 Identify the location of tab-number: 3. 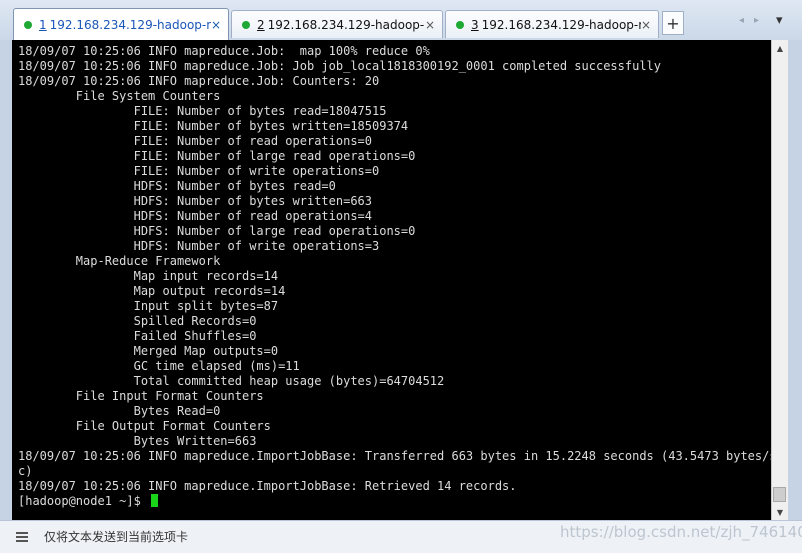
(475, 24).